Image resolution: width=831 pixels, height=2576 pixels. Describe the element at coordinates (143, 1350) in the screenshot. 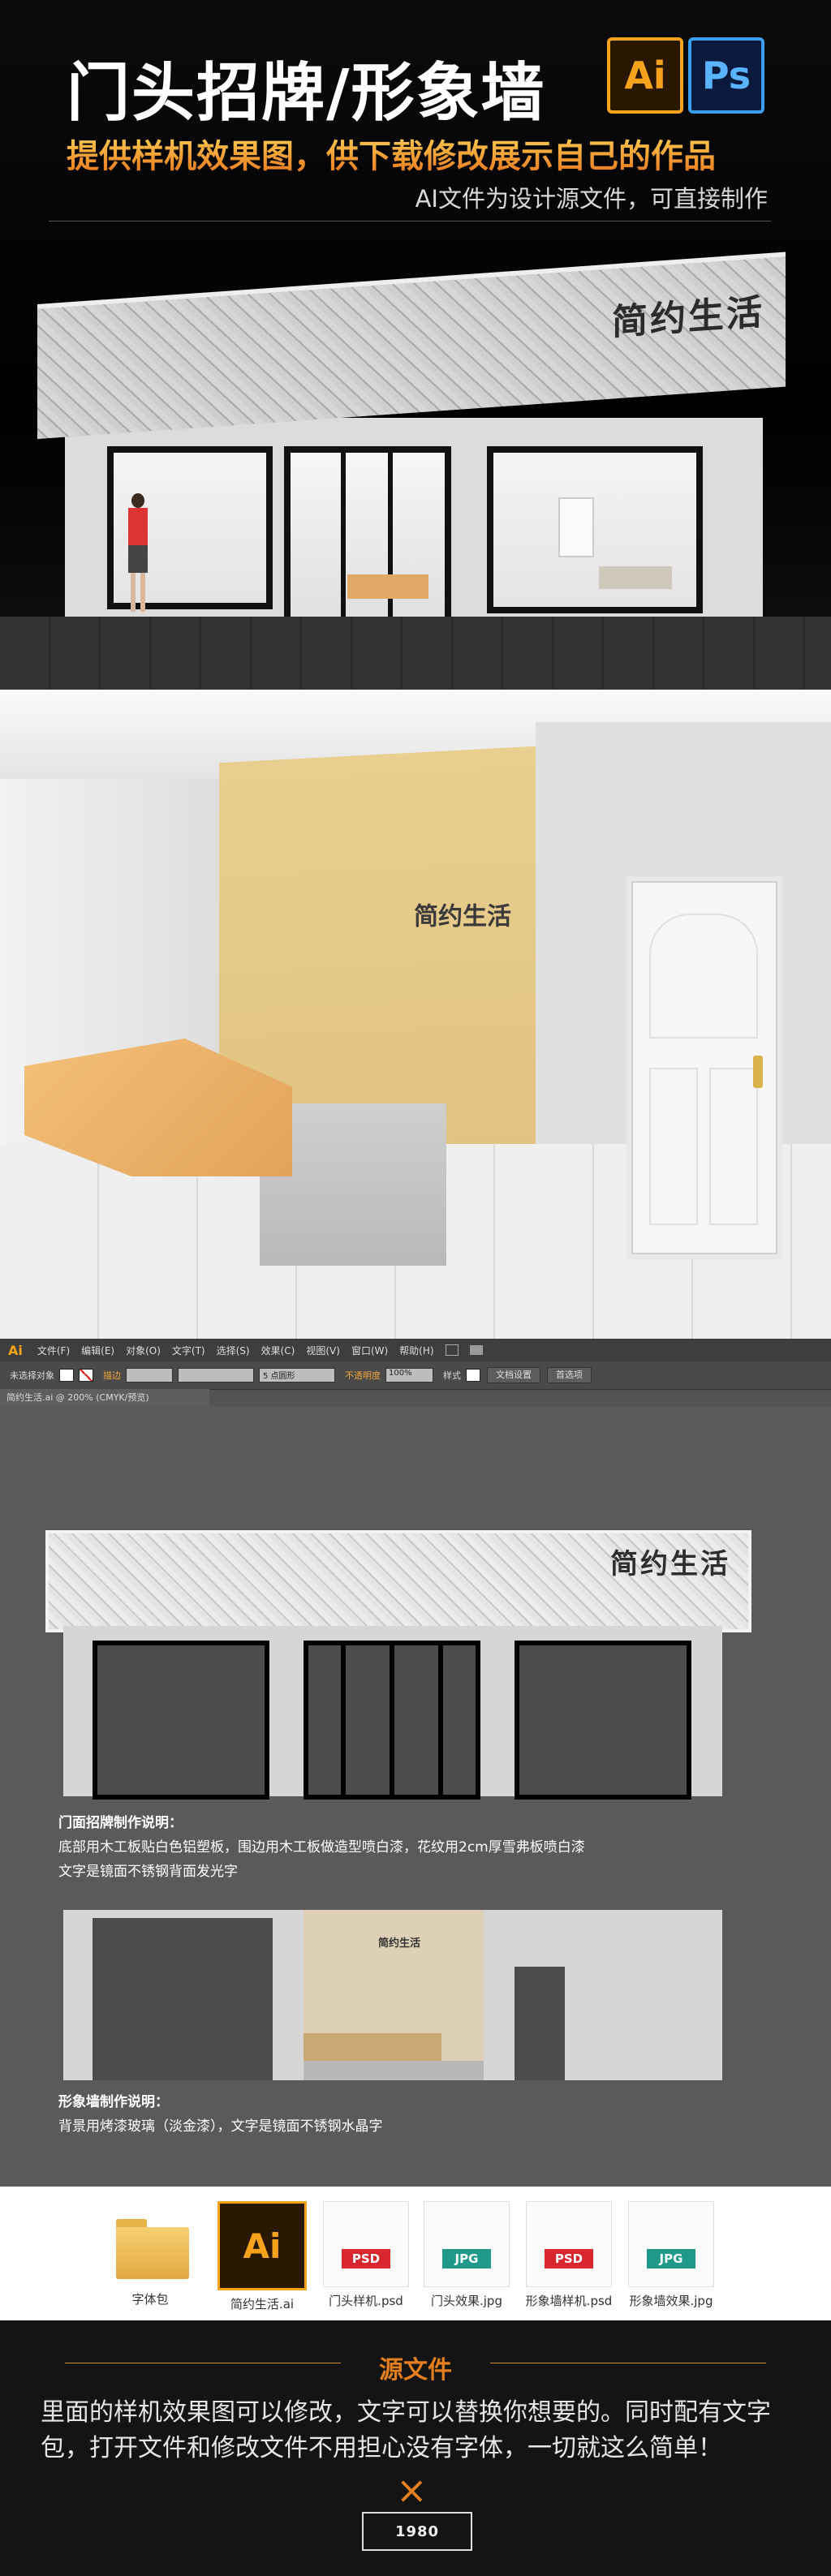

I see `menu-object: 对象(O)` at that location.